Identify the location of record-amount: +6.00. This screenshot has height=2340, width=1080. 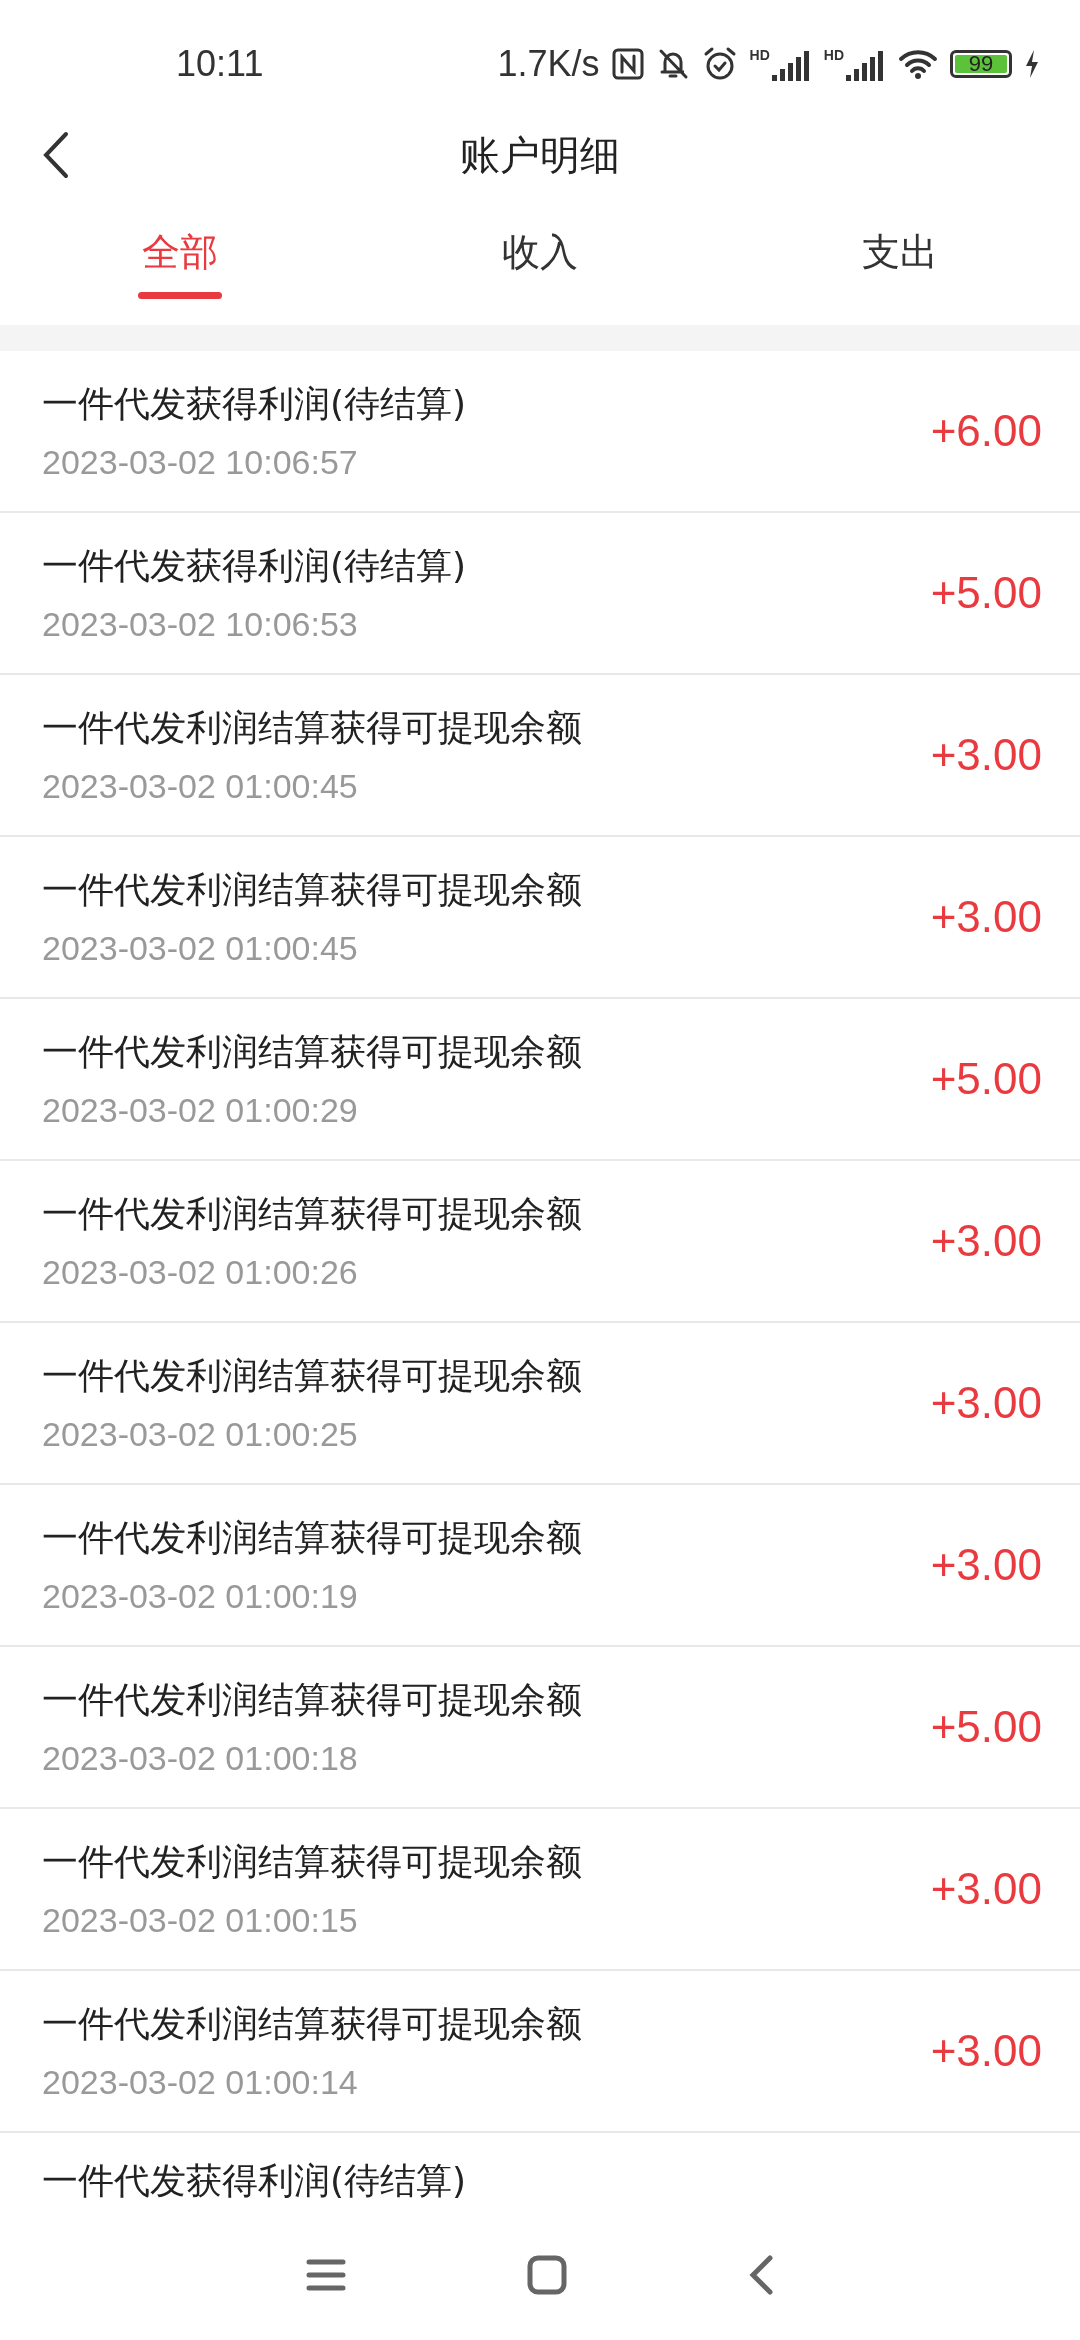
(986, 431).